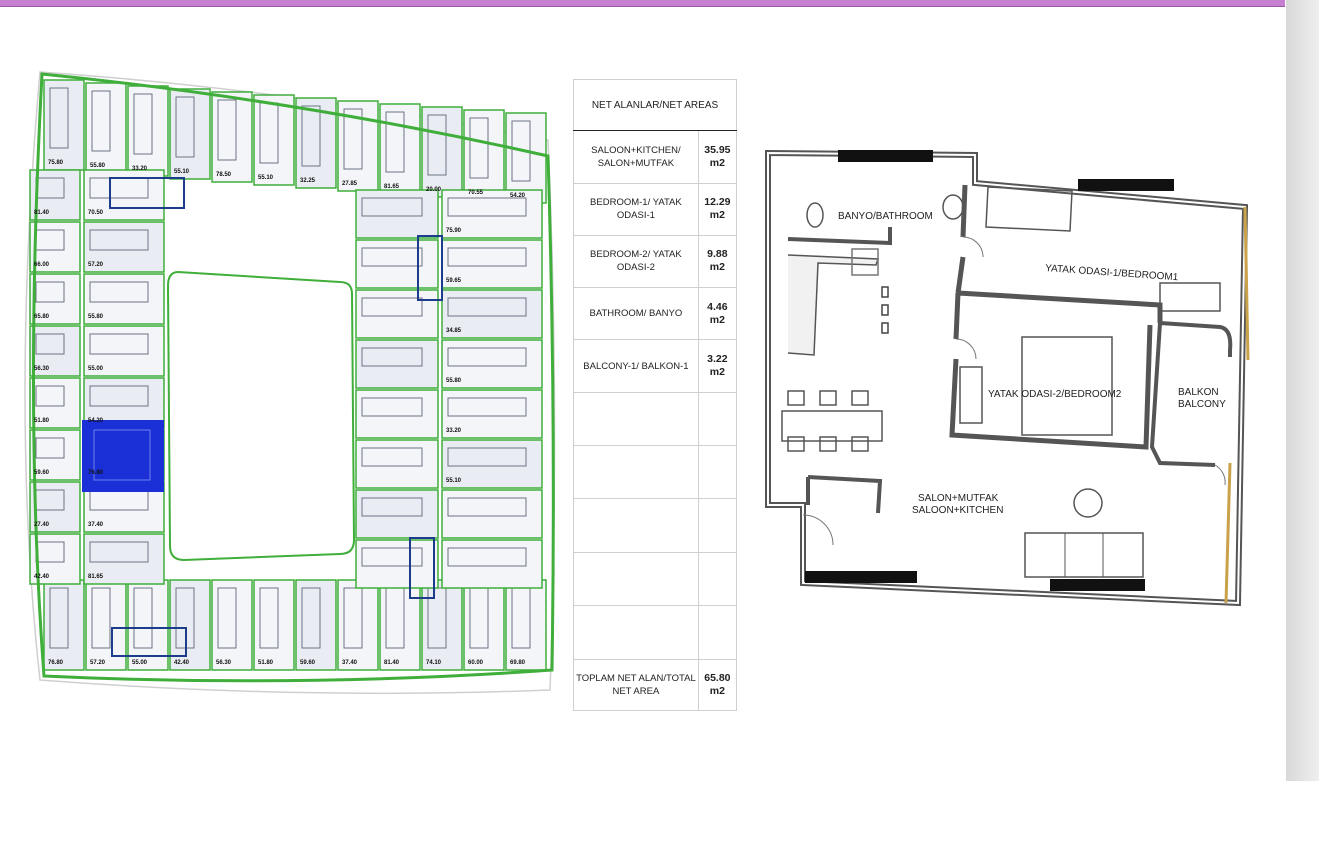 The height and width of the screenshot is (860, 1319). Describe the element at coordinates (1084, 555) in the screenshot. I see `sofa` at that location.